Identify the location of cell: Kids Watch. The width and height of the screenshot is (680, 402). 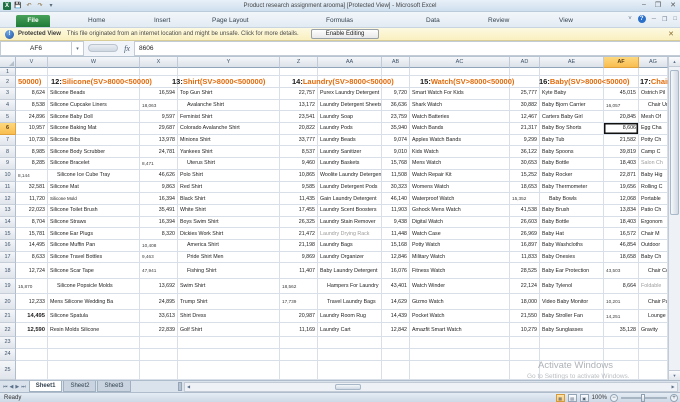
(460, 152).